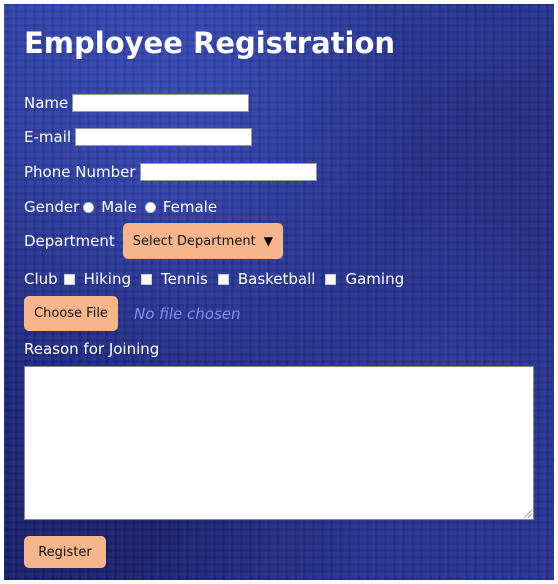 Image resolution: width=558 pixels, height=584 pixels. What do you see at coordinates (147, 279) in the screenshot?
I see `club-tennis-checkbox` at bounding box center [147, 279].